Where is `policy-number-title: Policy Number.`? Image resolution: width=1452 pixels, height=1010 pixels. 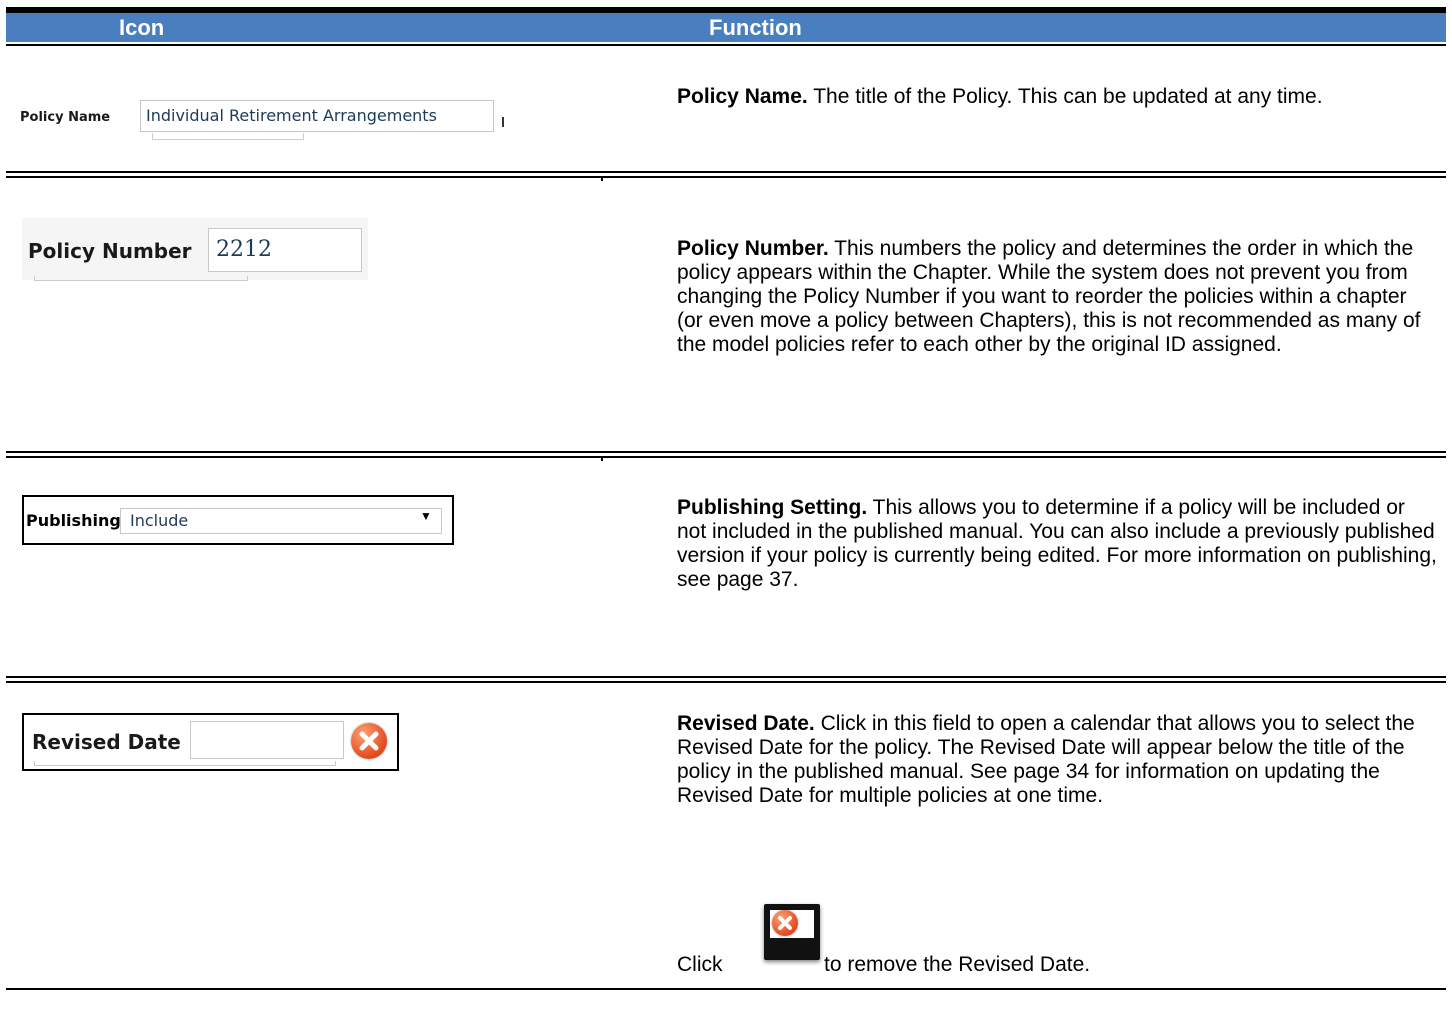
policy-number-title: Policy Number. is located at coordinates (753, 248).